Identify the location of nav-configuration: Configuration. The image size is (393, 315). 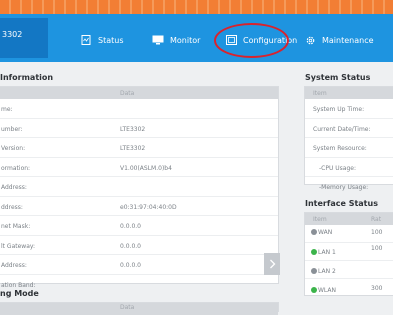
(261, 40).